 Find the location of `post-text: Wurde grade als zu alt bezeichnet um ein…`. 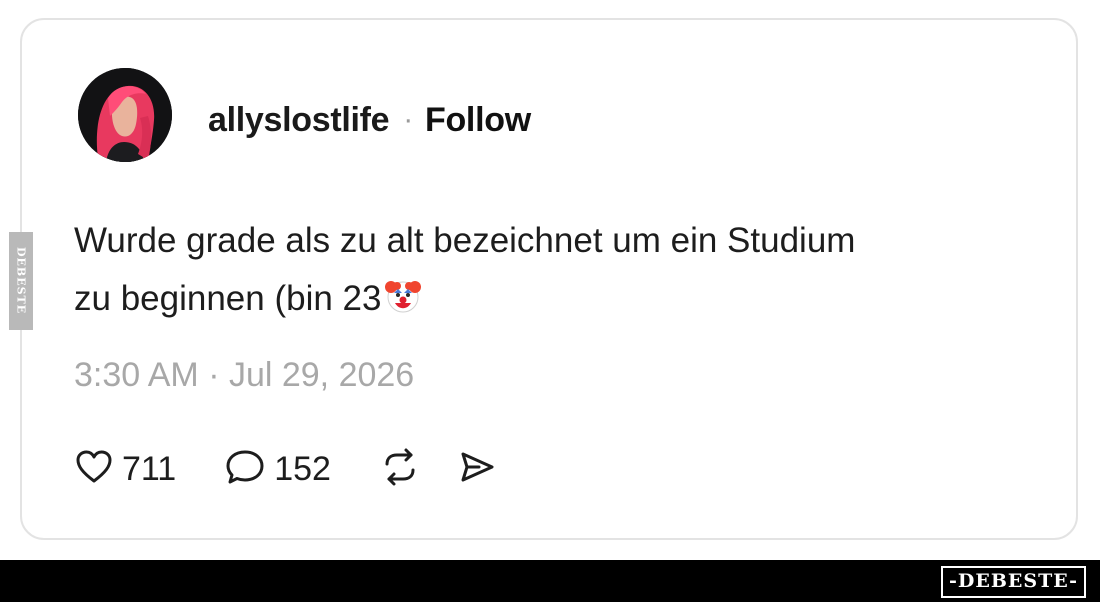

post-text: Wurde grade als zu alt bezeichnet um ein… is located at coordinates (465, 269).